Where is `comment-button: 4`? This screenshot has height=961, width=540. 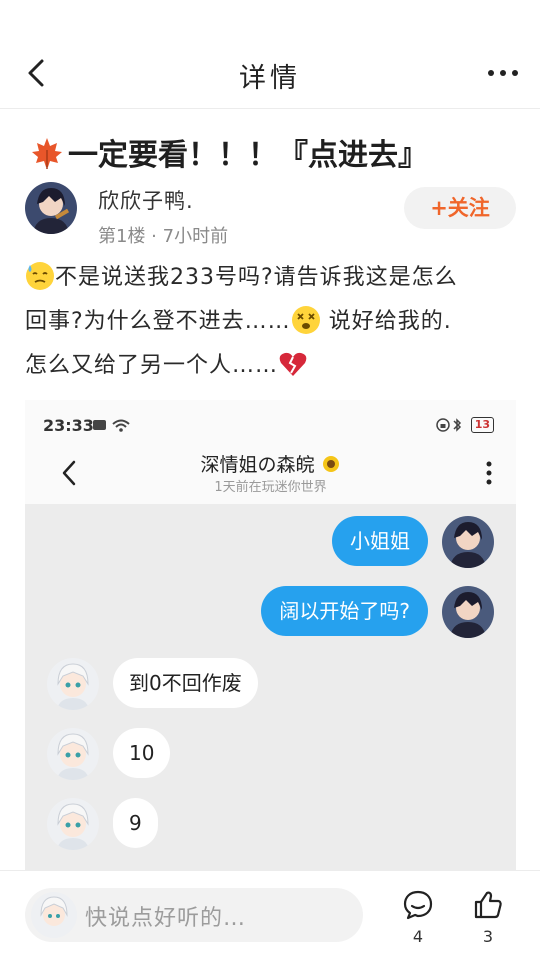 comment-button: 4 is located at coordinates (418, 917).